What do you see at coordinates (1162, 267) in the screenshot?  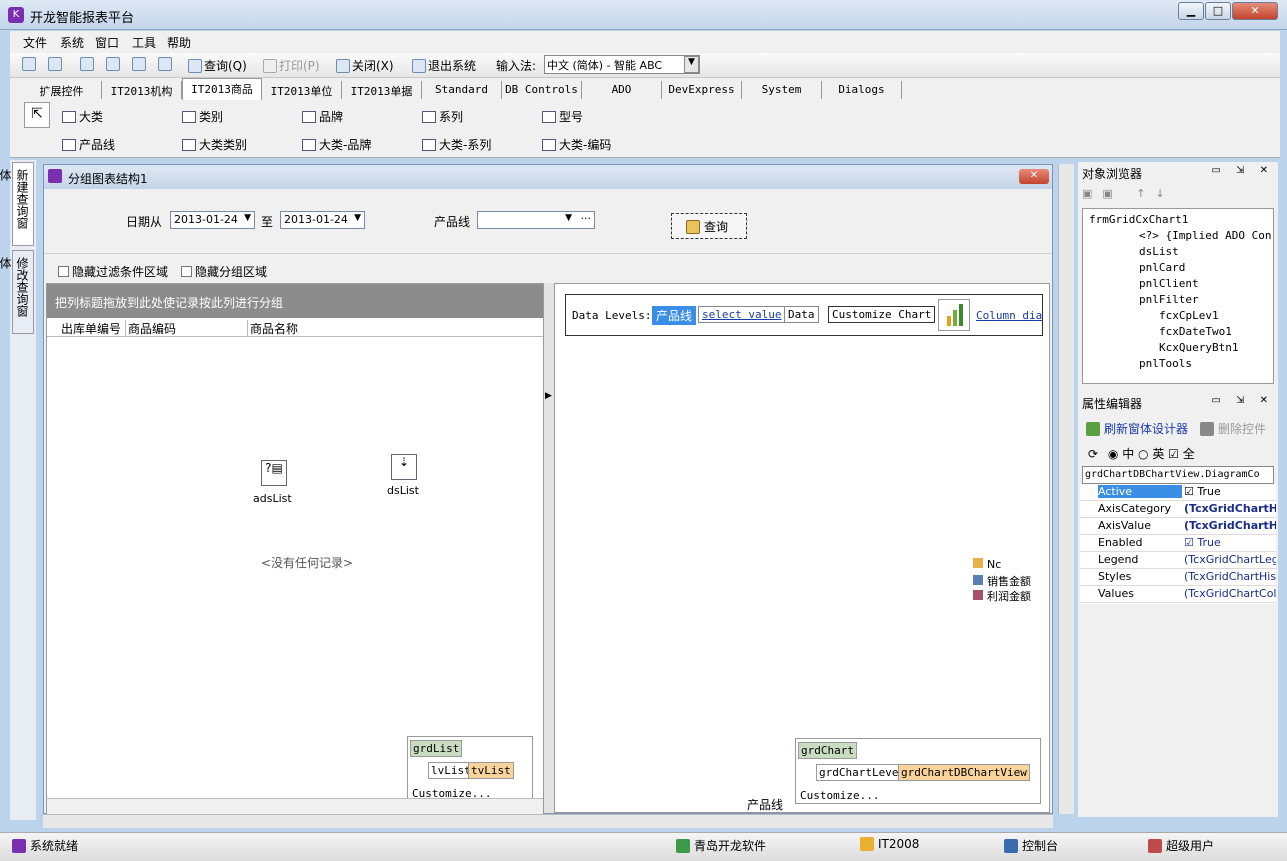 I see `tree-node: pnlCard` at bounding box center [1162, 267].